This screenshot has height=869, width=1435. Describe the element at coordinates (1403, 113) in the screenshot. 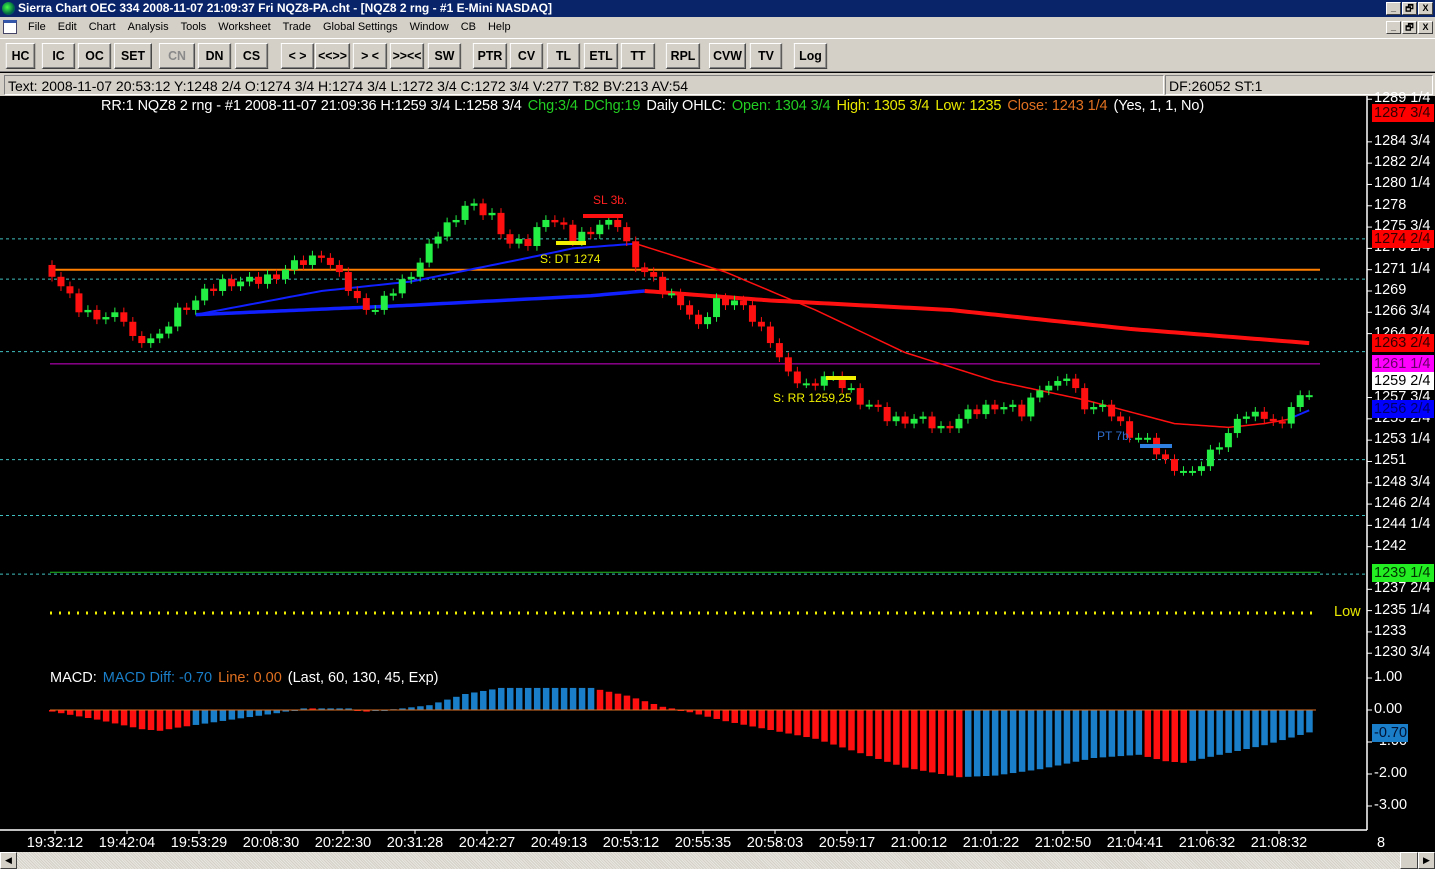

I see `price-marker: 1287 3/4` at that location.